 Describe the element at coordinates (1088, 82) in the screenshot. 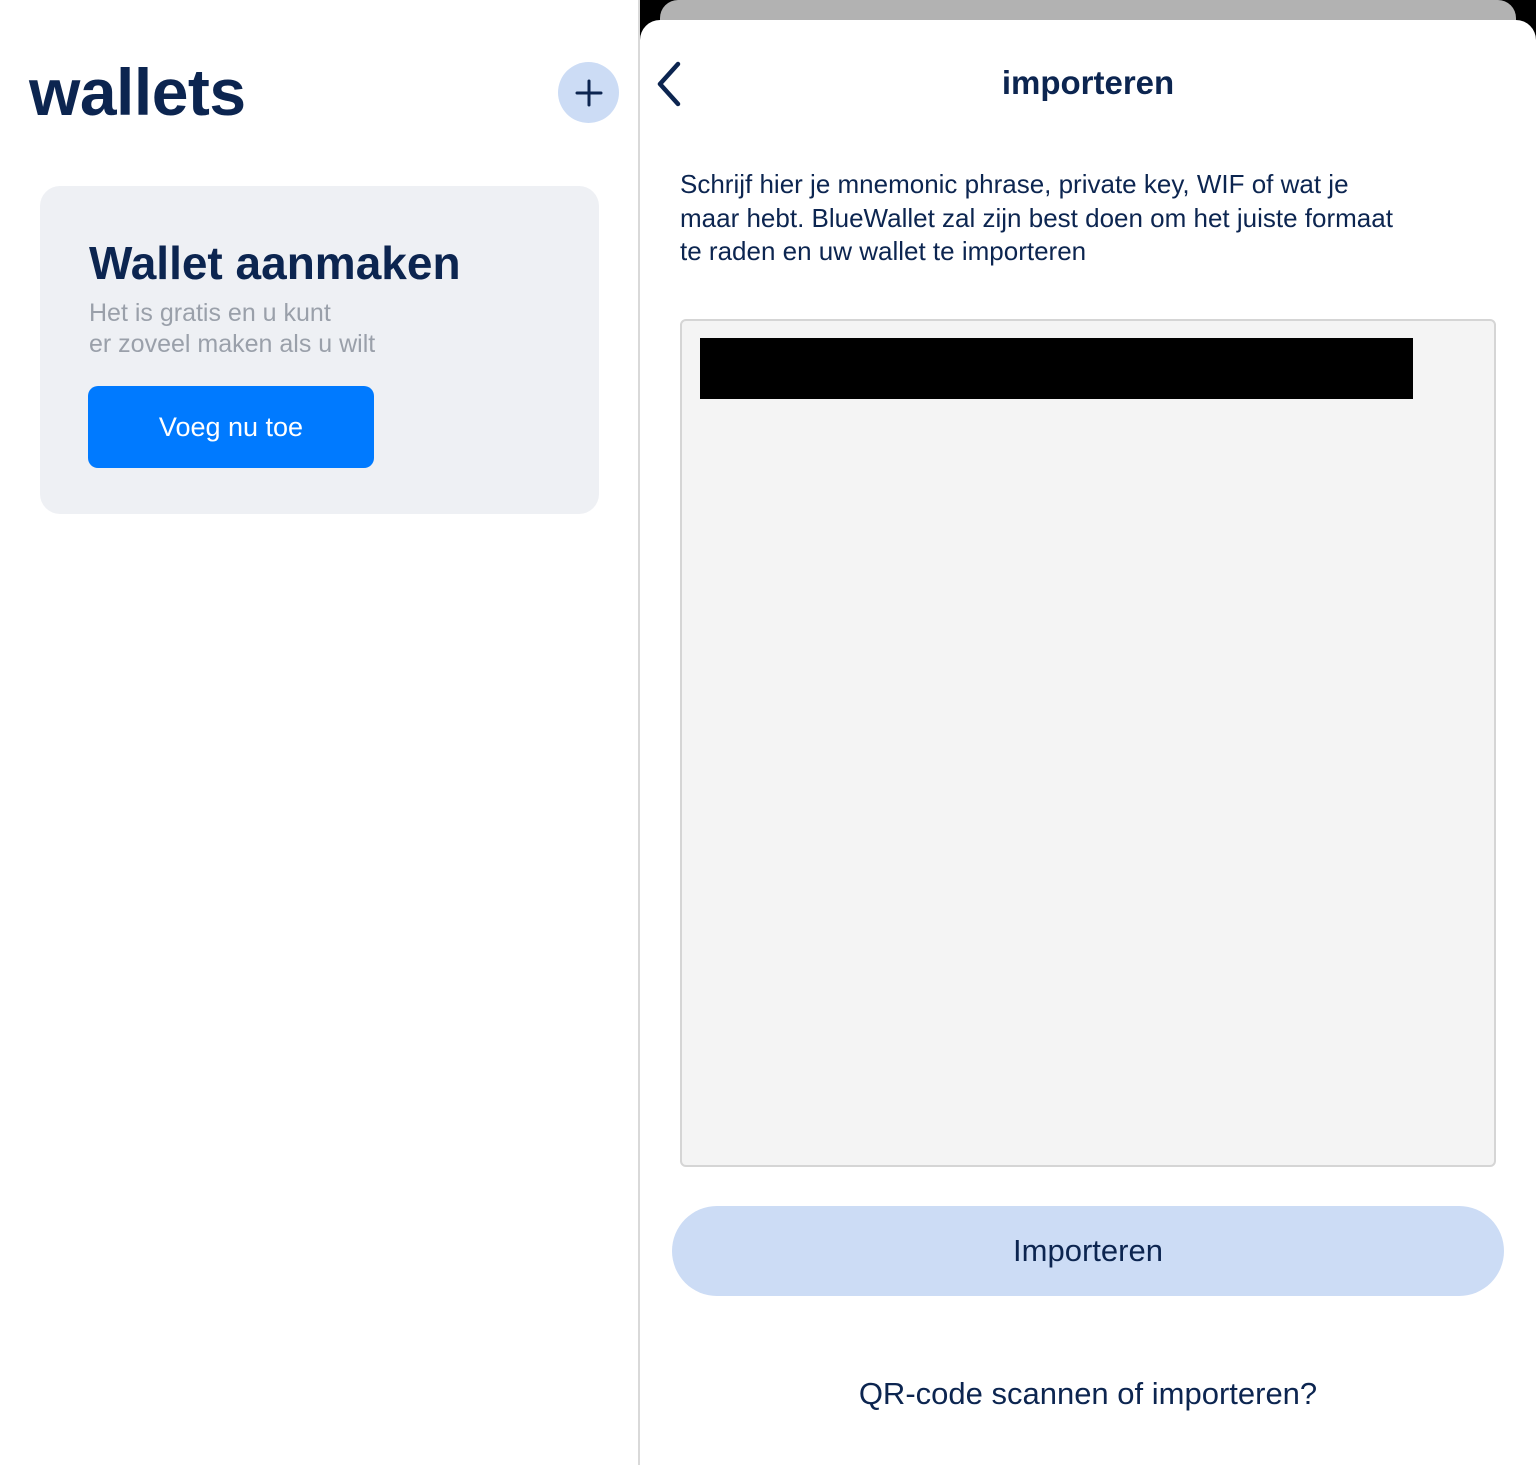

I see `nav-title: importeren` at that location.